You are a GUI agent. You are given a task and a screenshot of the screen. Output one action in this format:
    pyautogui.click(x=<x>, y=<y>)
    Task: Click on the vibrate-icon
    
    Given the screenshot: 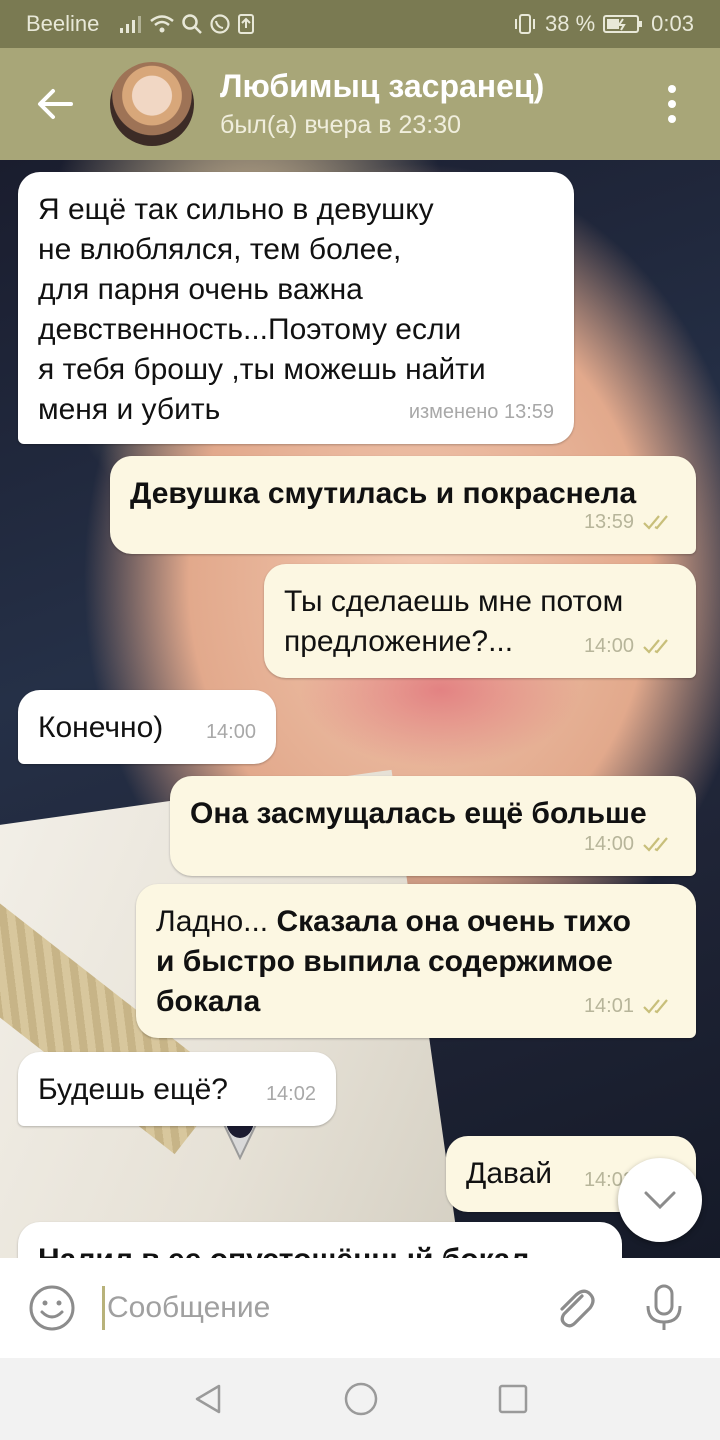 What is the action you would take?
    pyautogui.click(x=525, y=24)
    